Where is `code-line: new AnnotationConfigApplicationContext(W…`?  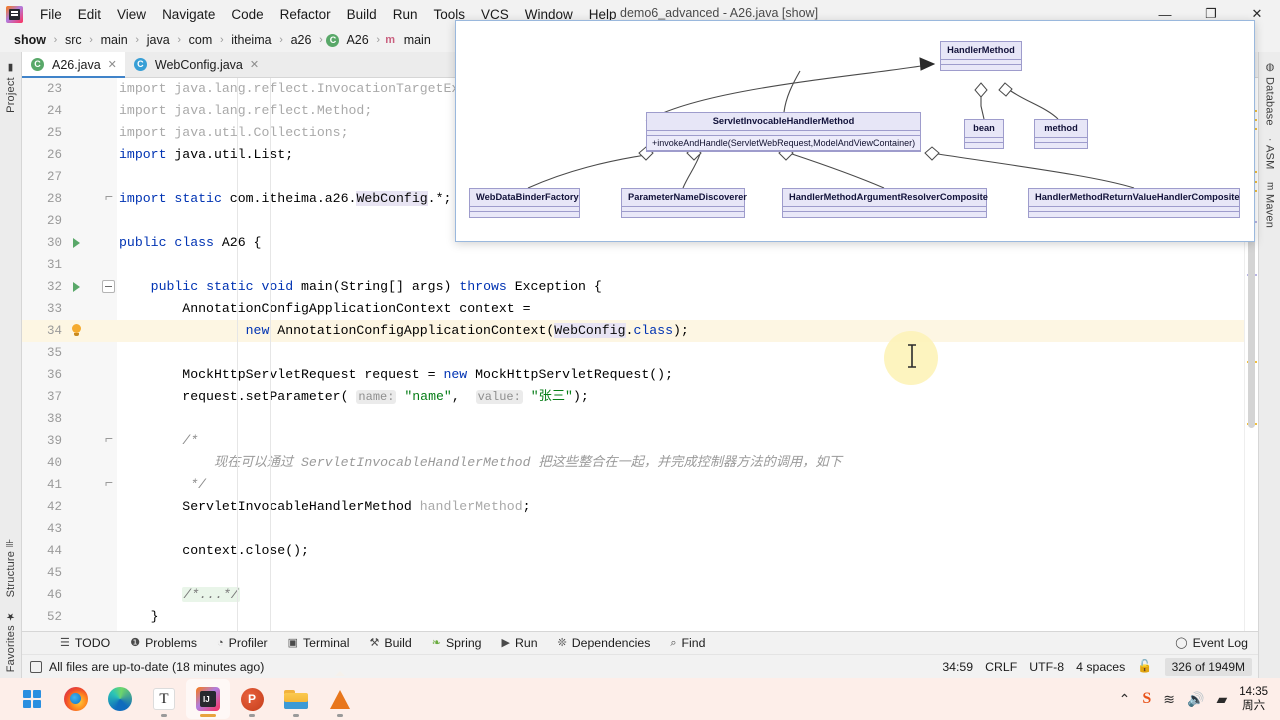
code-line: new AnnotationConfigApplicationContext(W… is located at coordinates (680, 331).